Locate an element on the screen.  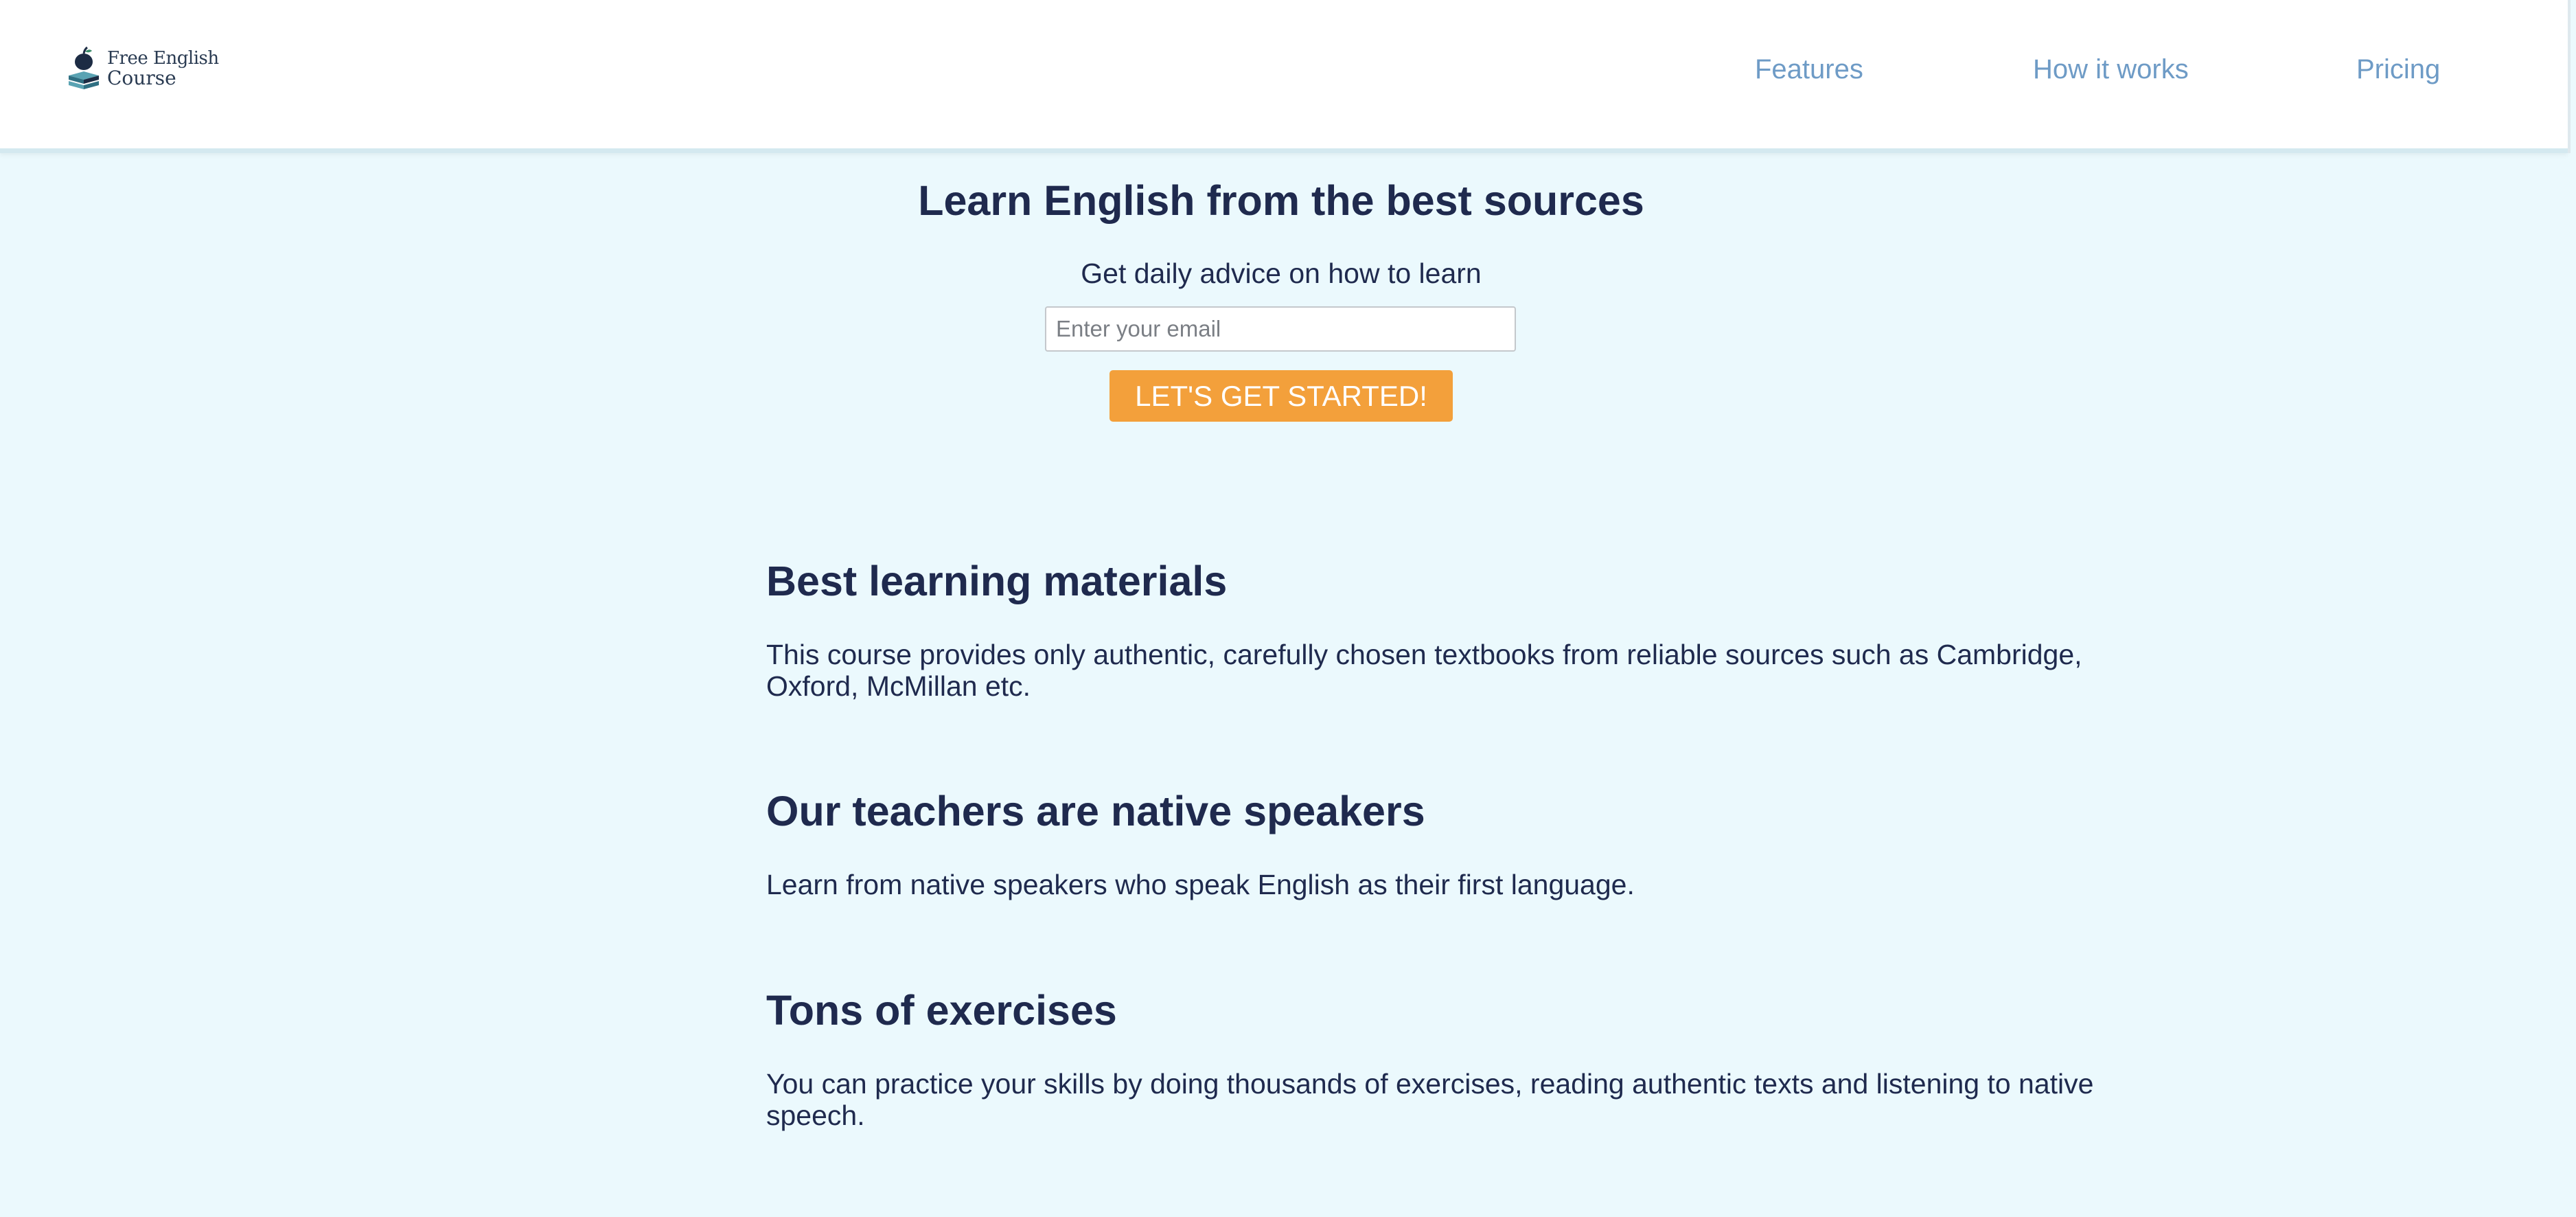
feature-title: Our teachers are native speakers is located at coordinates (1095, 811).